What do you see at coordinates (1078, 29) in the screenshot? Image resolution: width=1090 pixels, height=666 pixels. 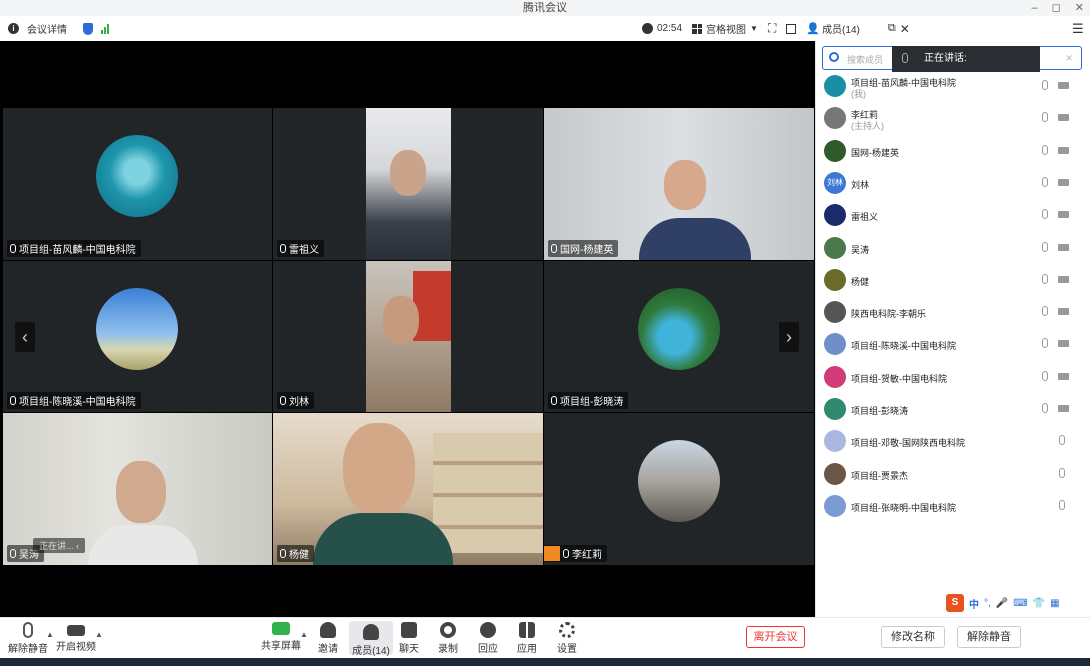 I see `menu-icon: ☰` at bounding box center [1078, 29].